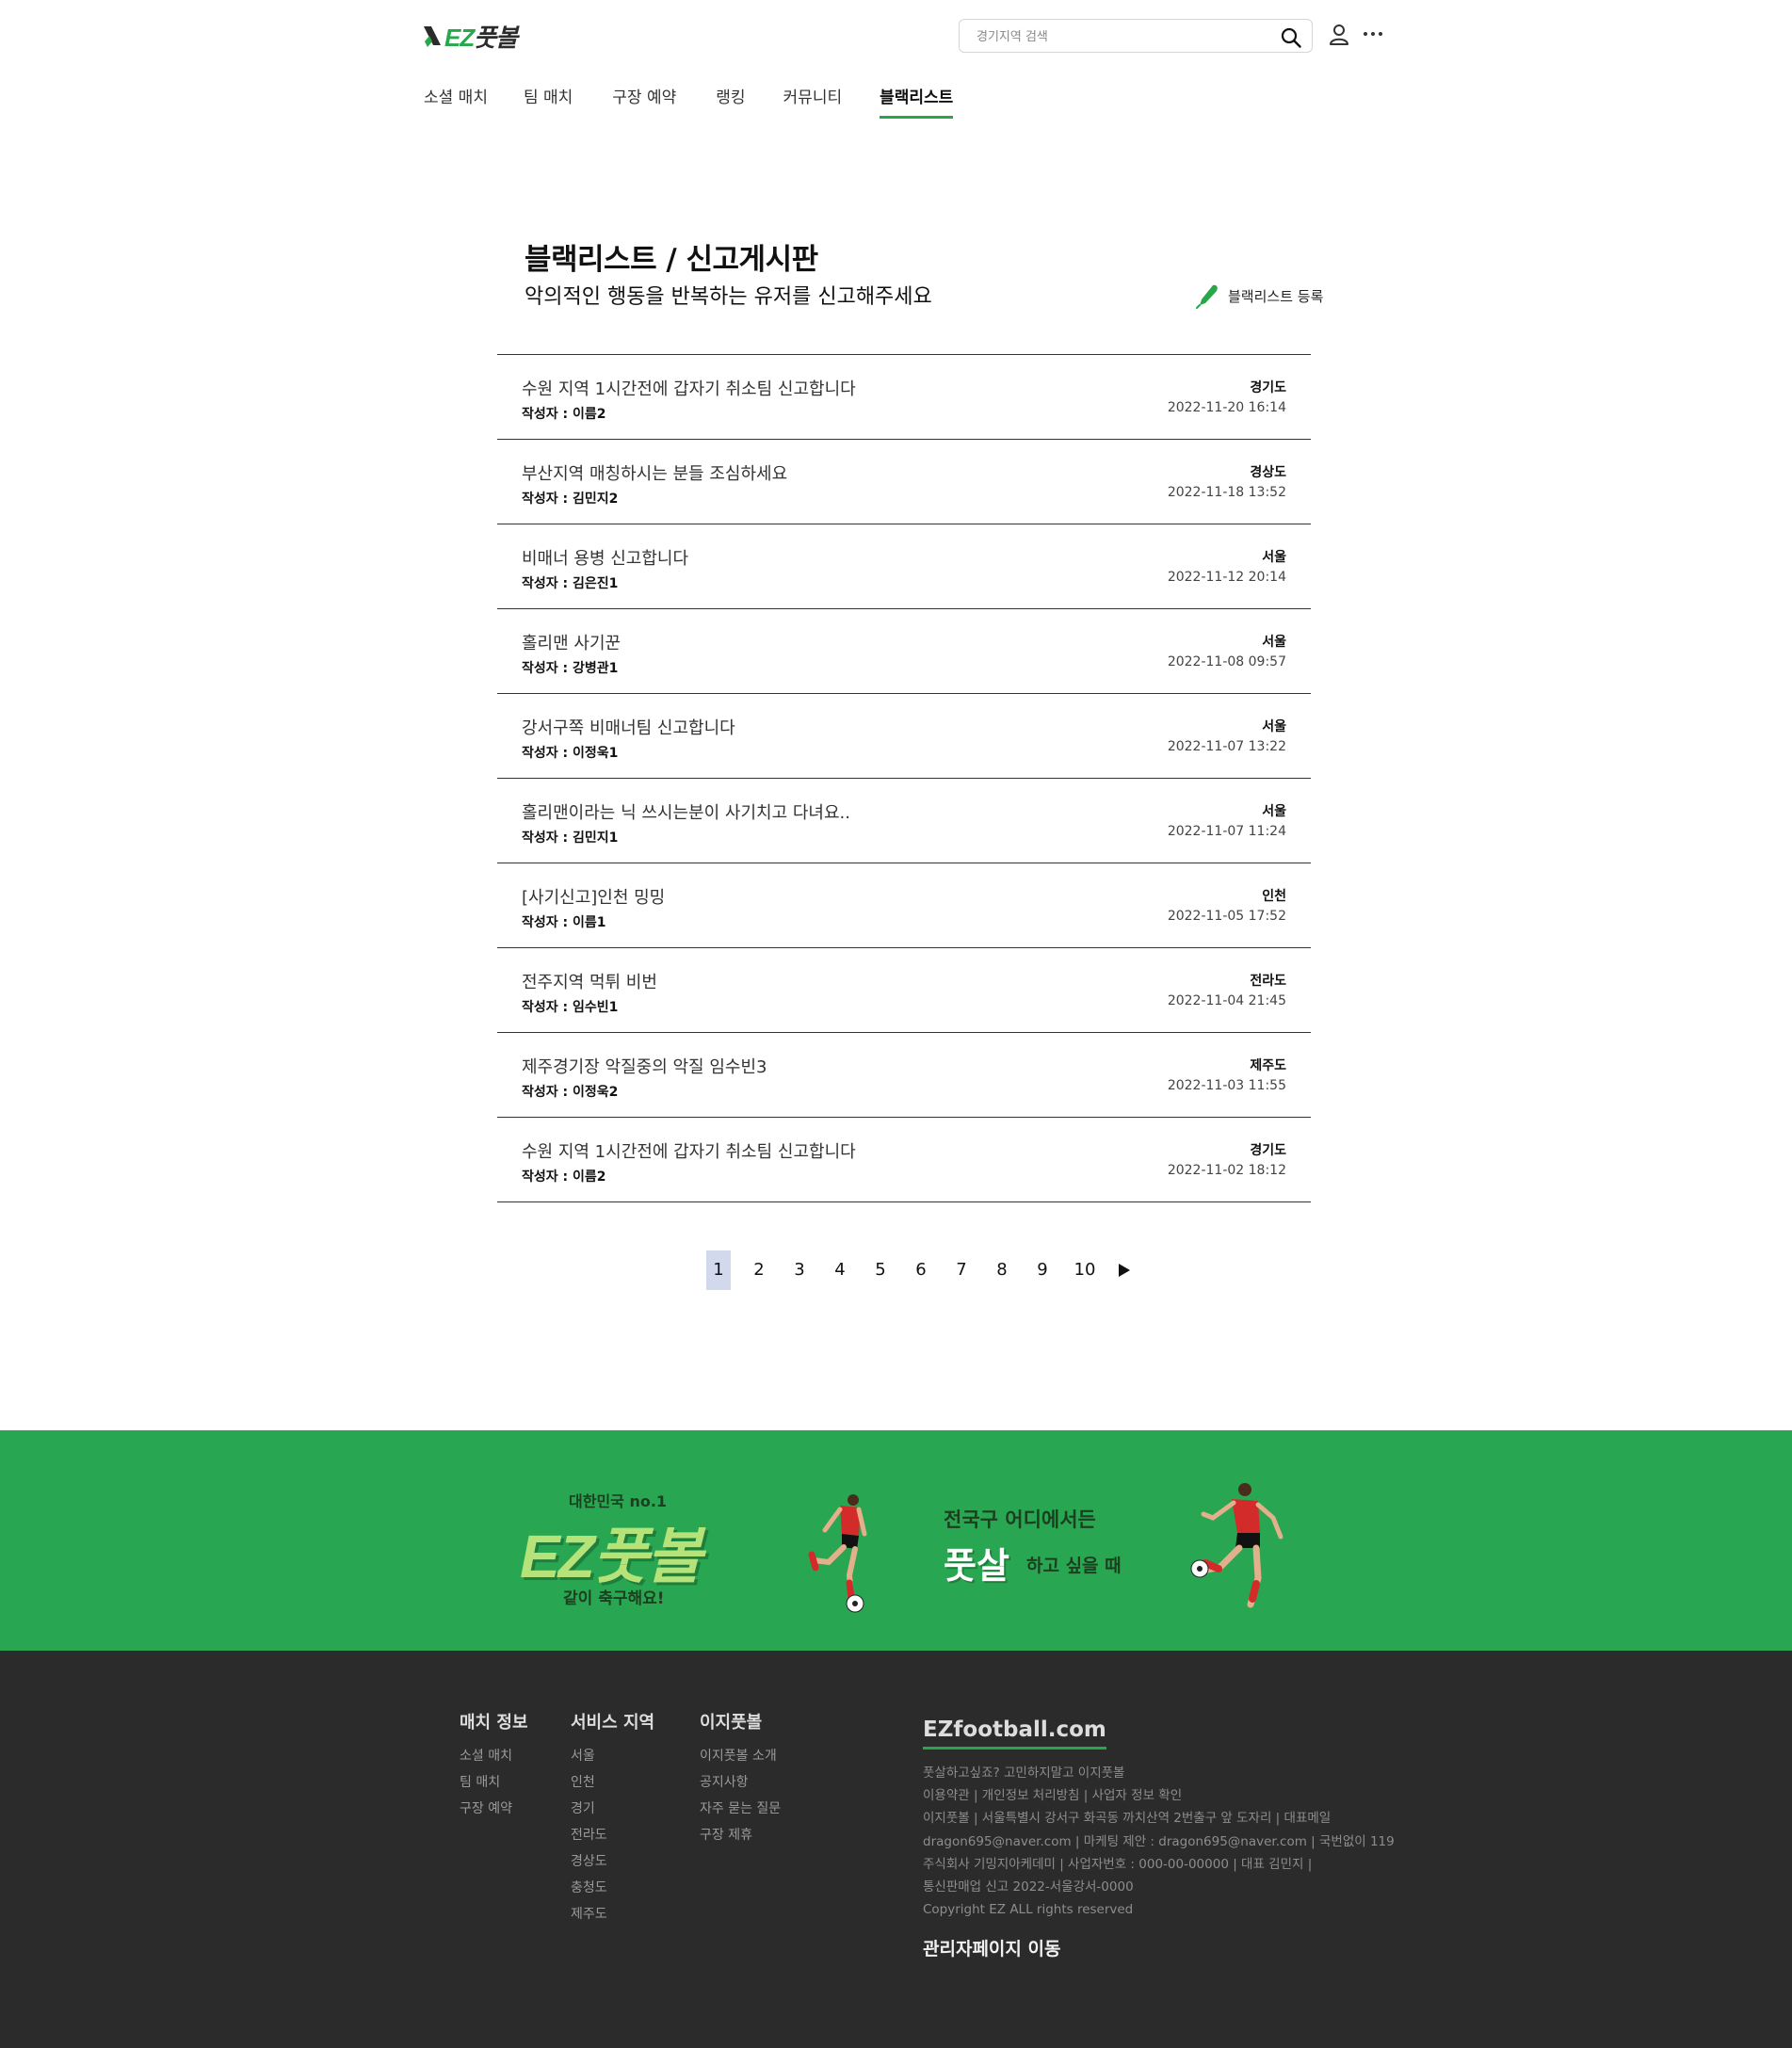 The width and height of the screenshot is (1792, 2048). I want to click on post-date: 2022-11-05 17:52, so click(1226, 916).